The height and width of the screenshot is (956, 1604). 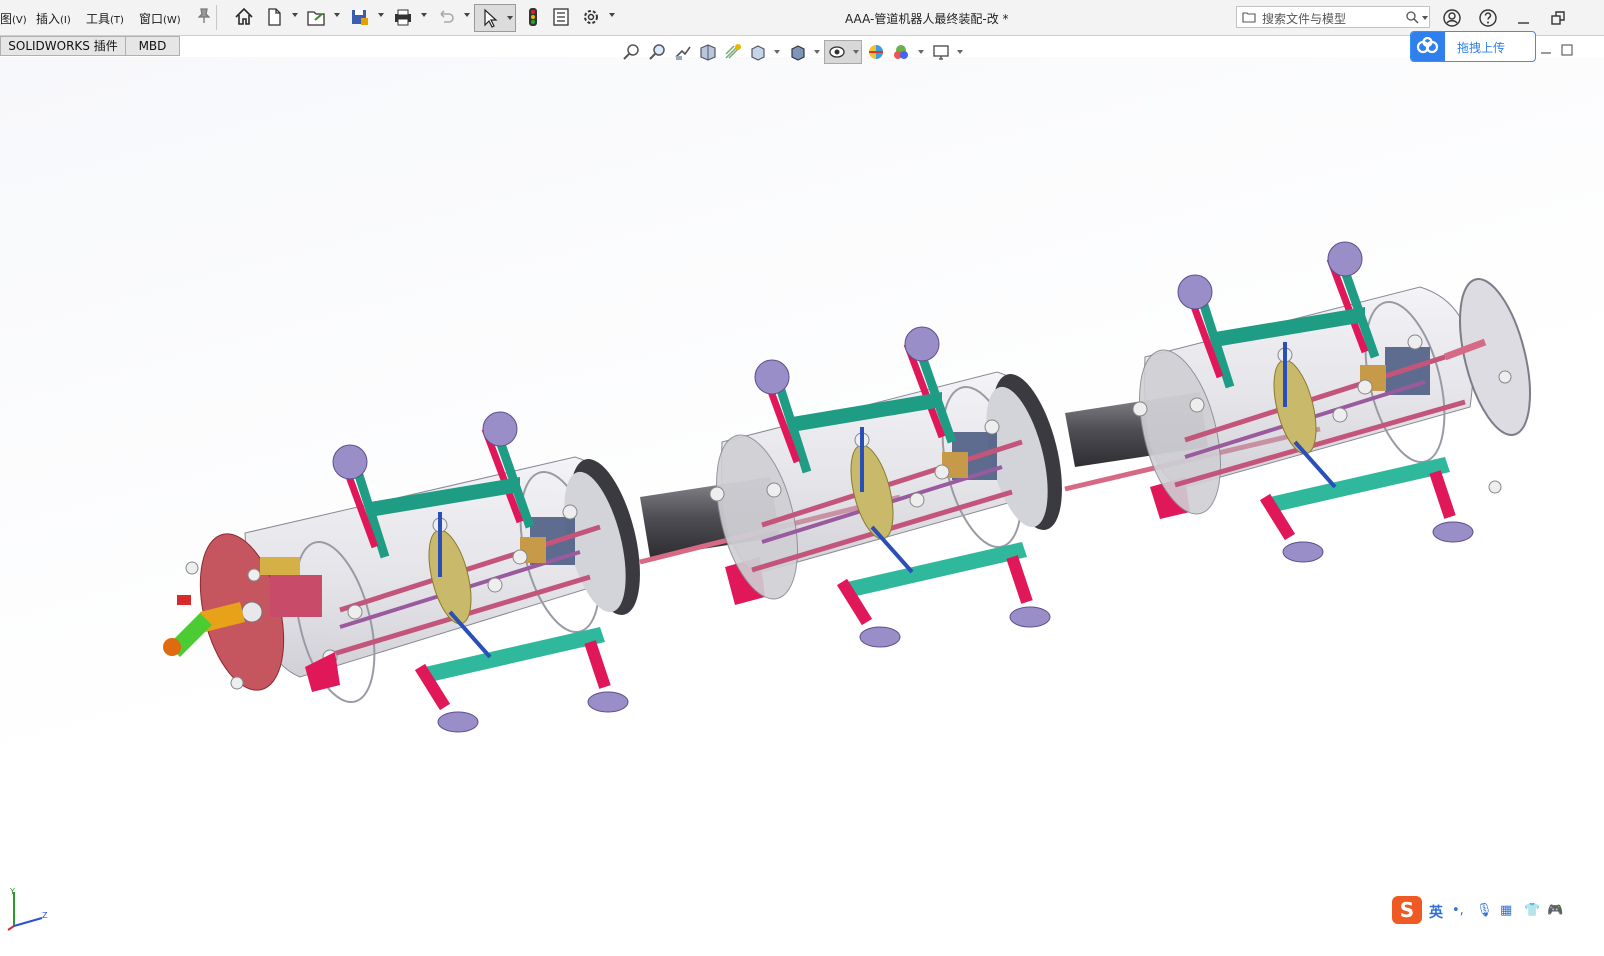 I want to click on svg-text: Y, so click(x=12, y=891).